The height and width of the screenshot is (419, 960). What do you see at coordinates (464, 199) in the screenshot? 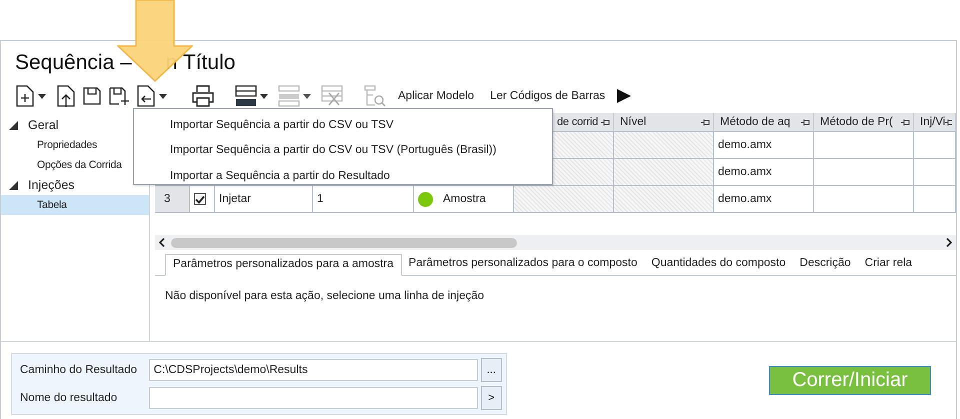
I see `table-cell: Amostra` at bounding box center [464, 199].